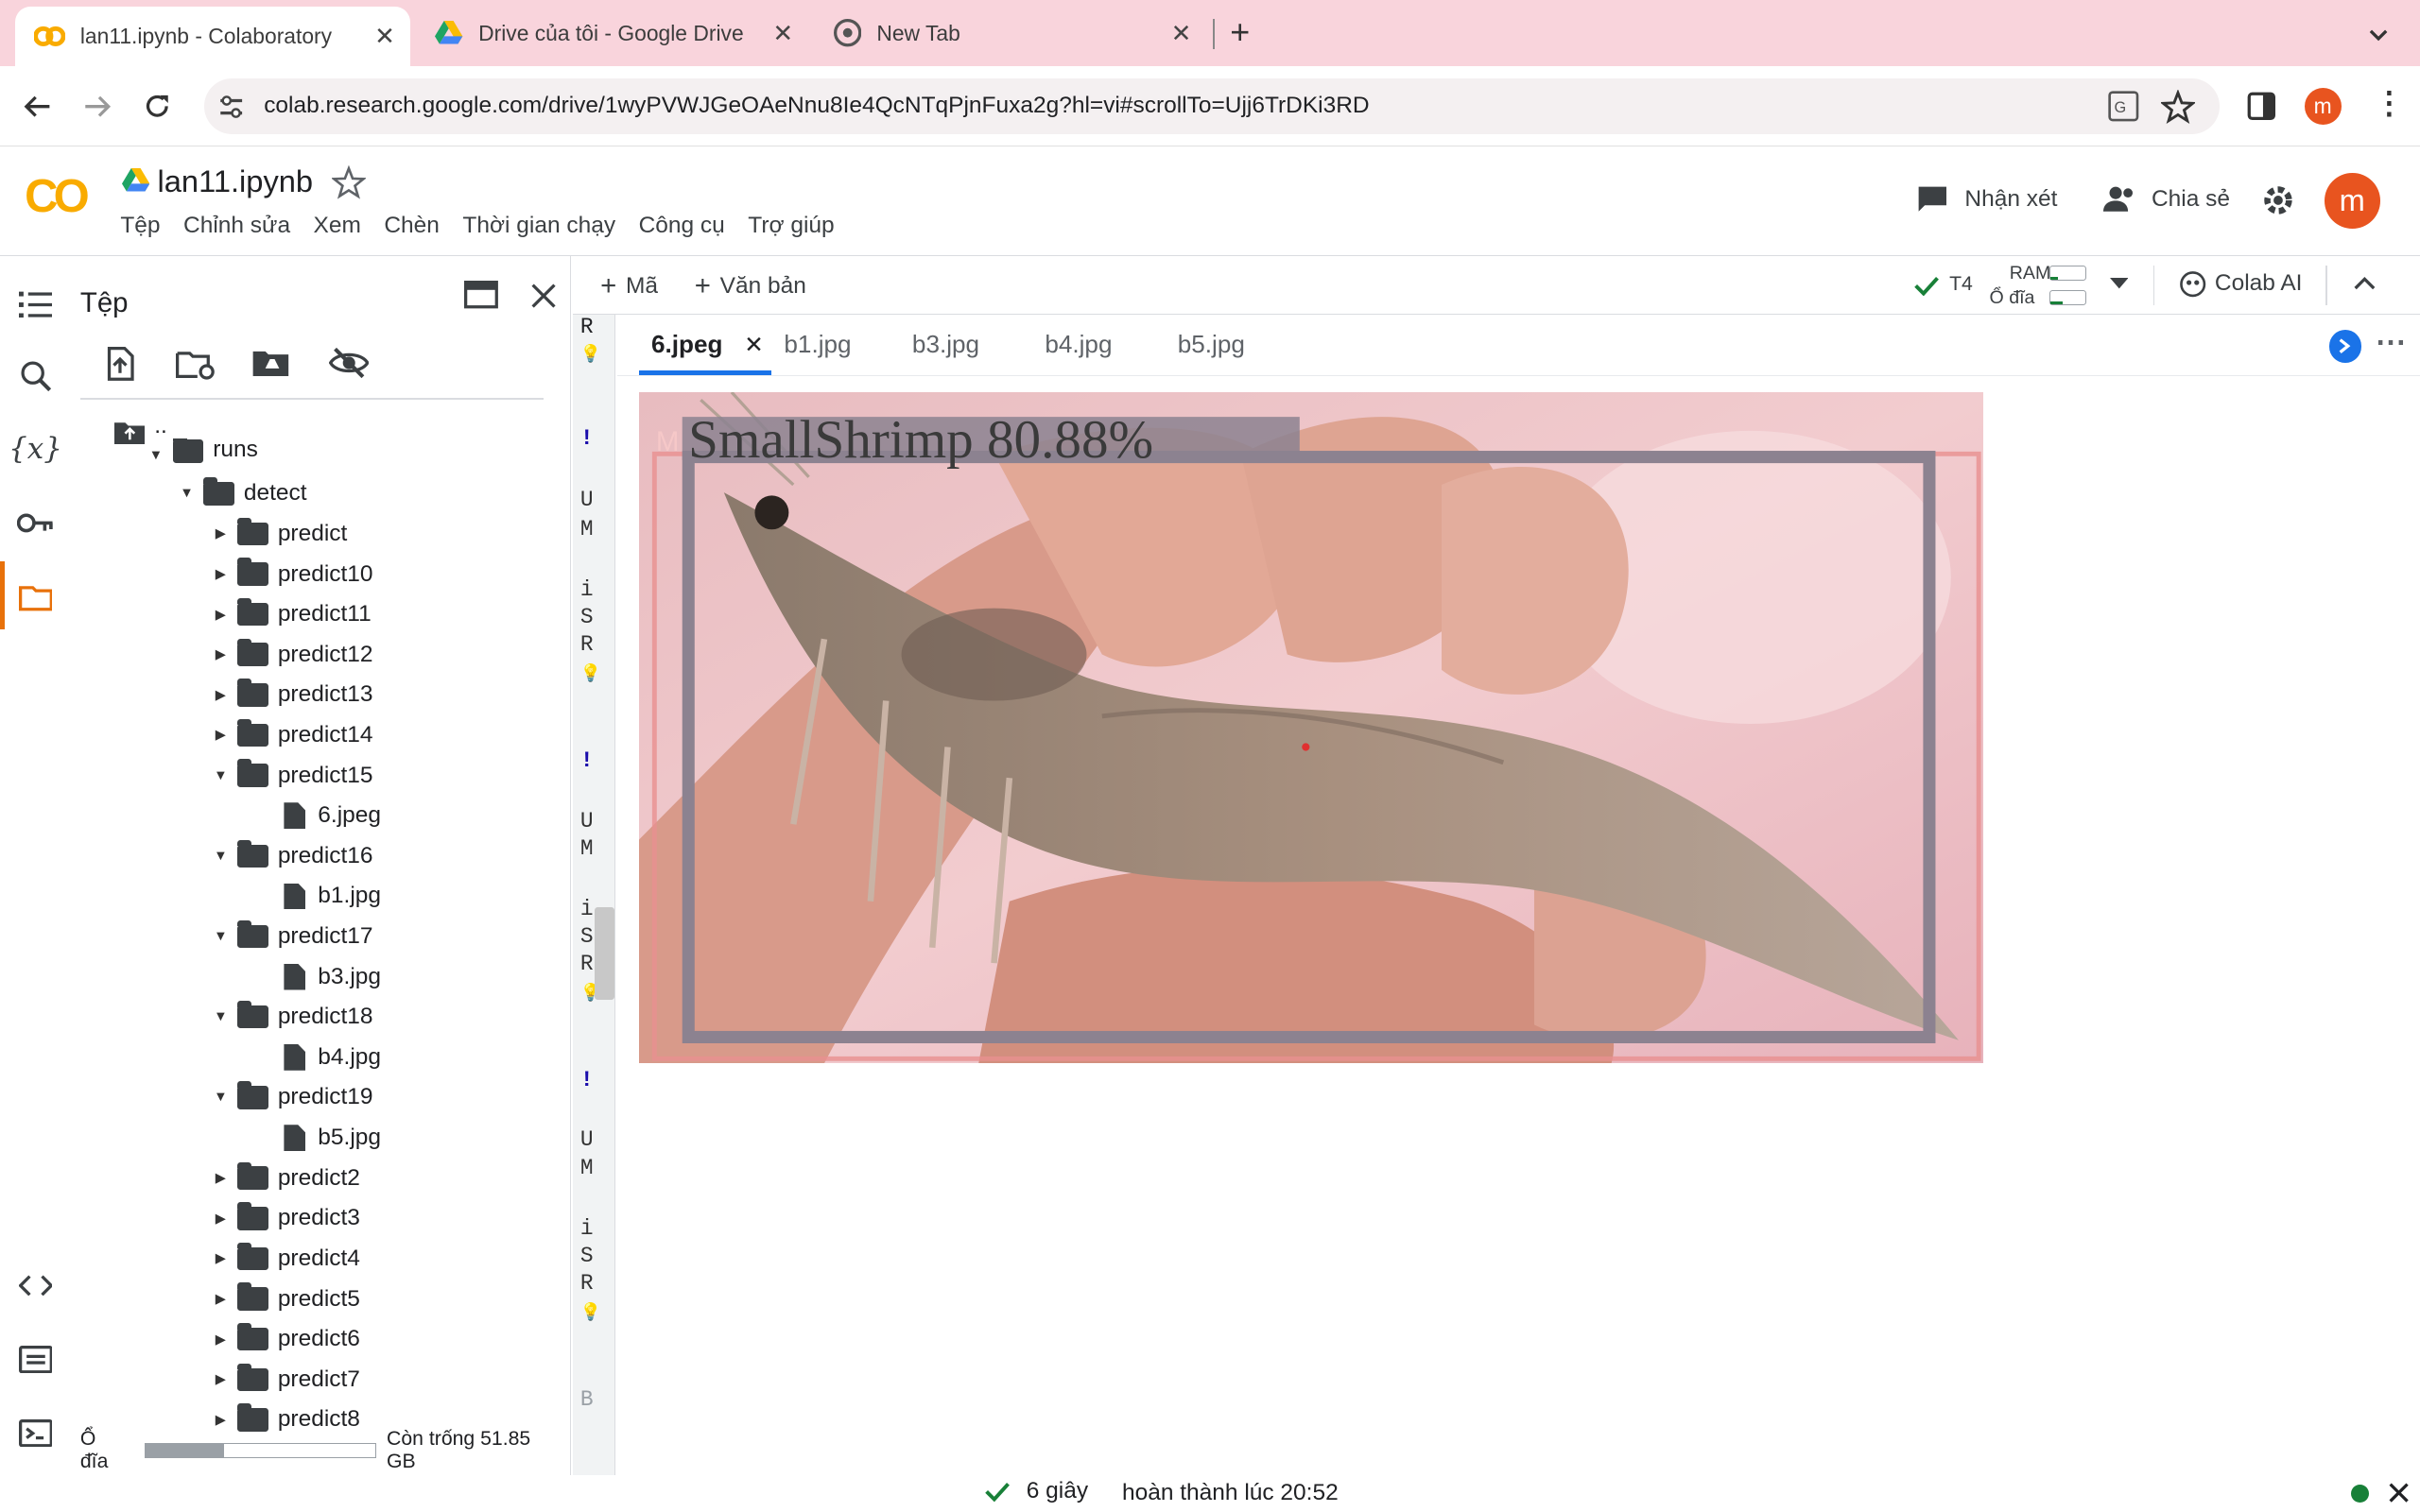 Image resolution: width=2420 pixels, height=1512 pixels. Describe the element at coordinates (918, 32) in the screenshot. I see `browser-tab-title: New Tab` at that location.